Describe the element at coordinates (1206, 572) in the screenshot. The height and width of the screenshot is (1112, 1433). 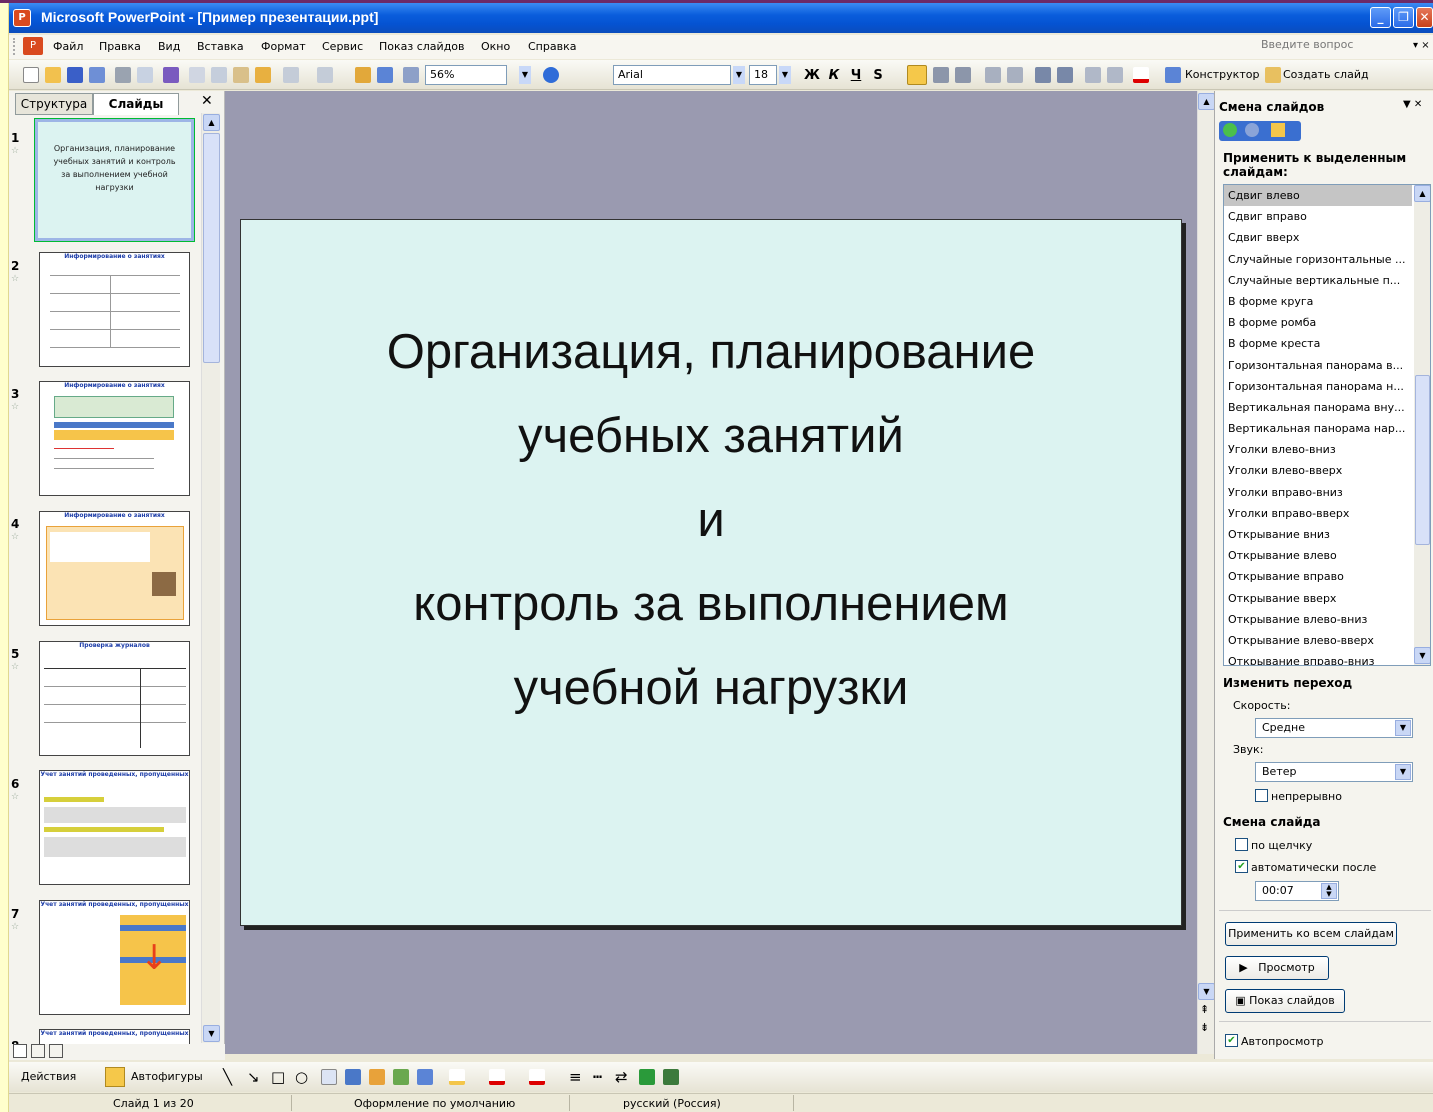
I see `slide-area-scrollbar: ▲ ▼ ⇞ ⇟` at that location.